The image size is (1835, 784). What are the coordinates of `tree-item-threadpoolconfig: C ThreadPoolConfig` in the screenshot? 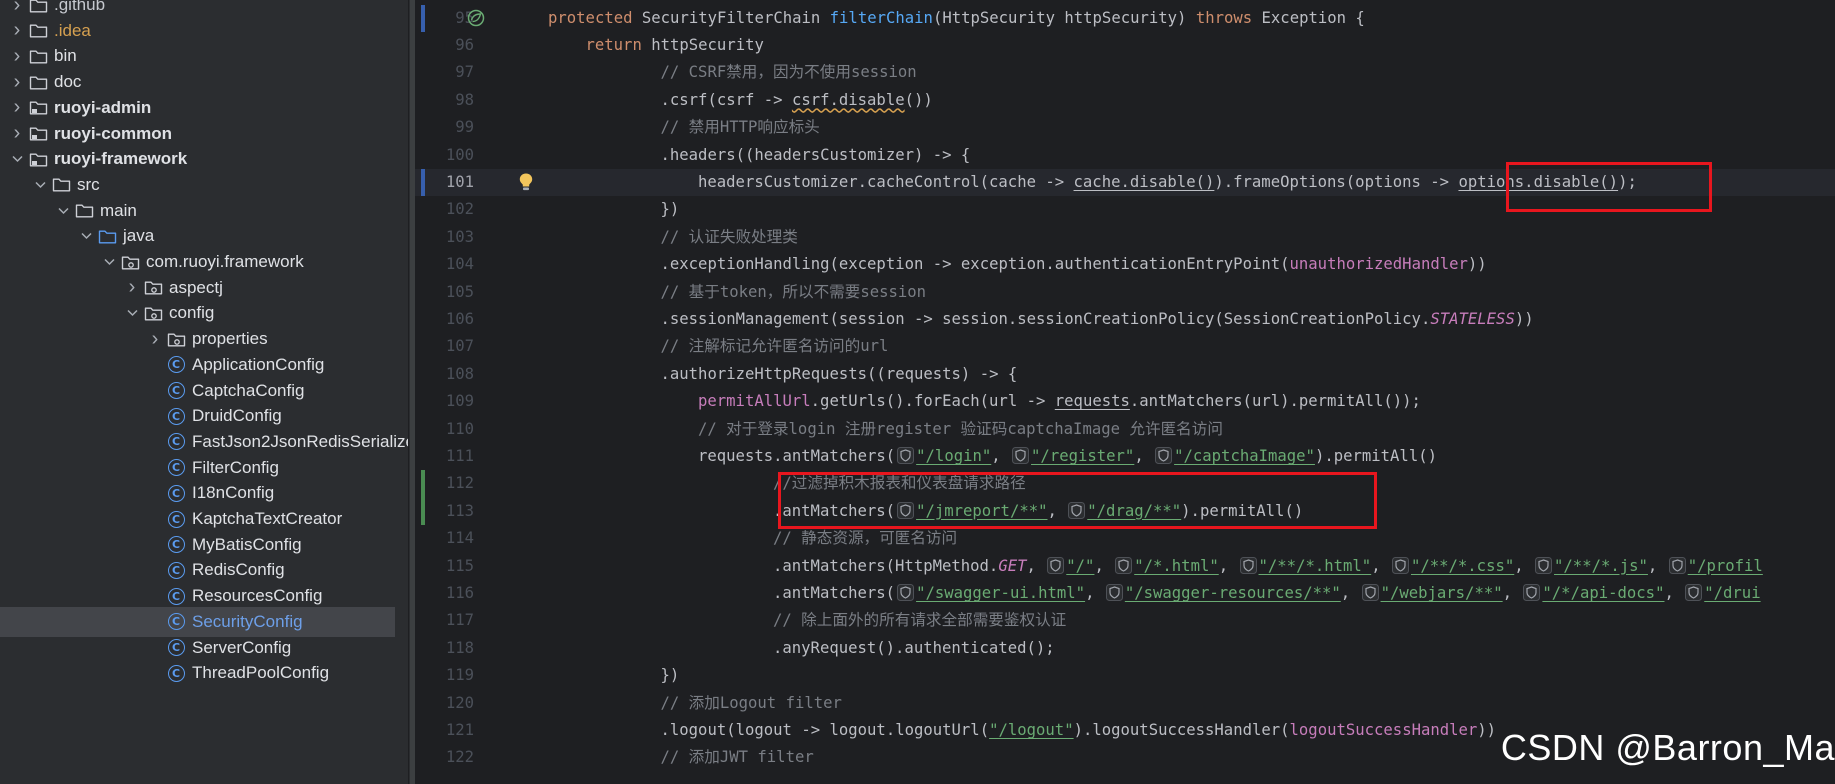 It's located at (204, 673).